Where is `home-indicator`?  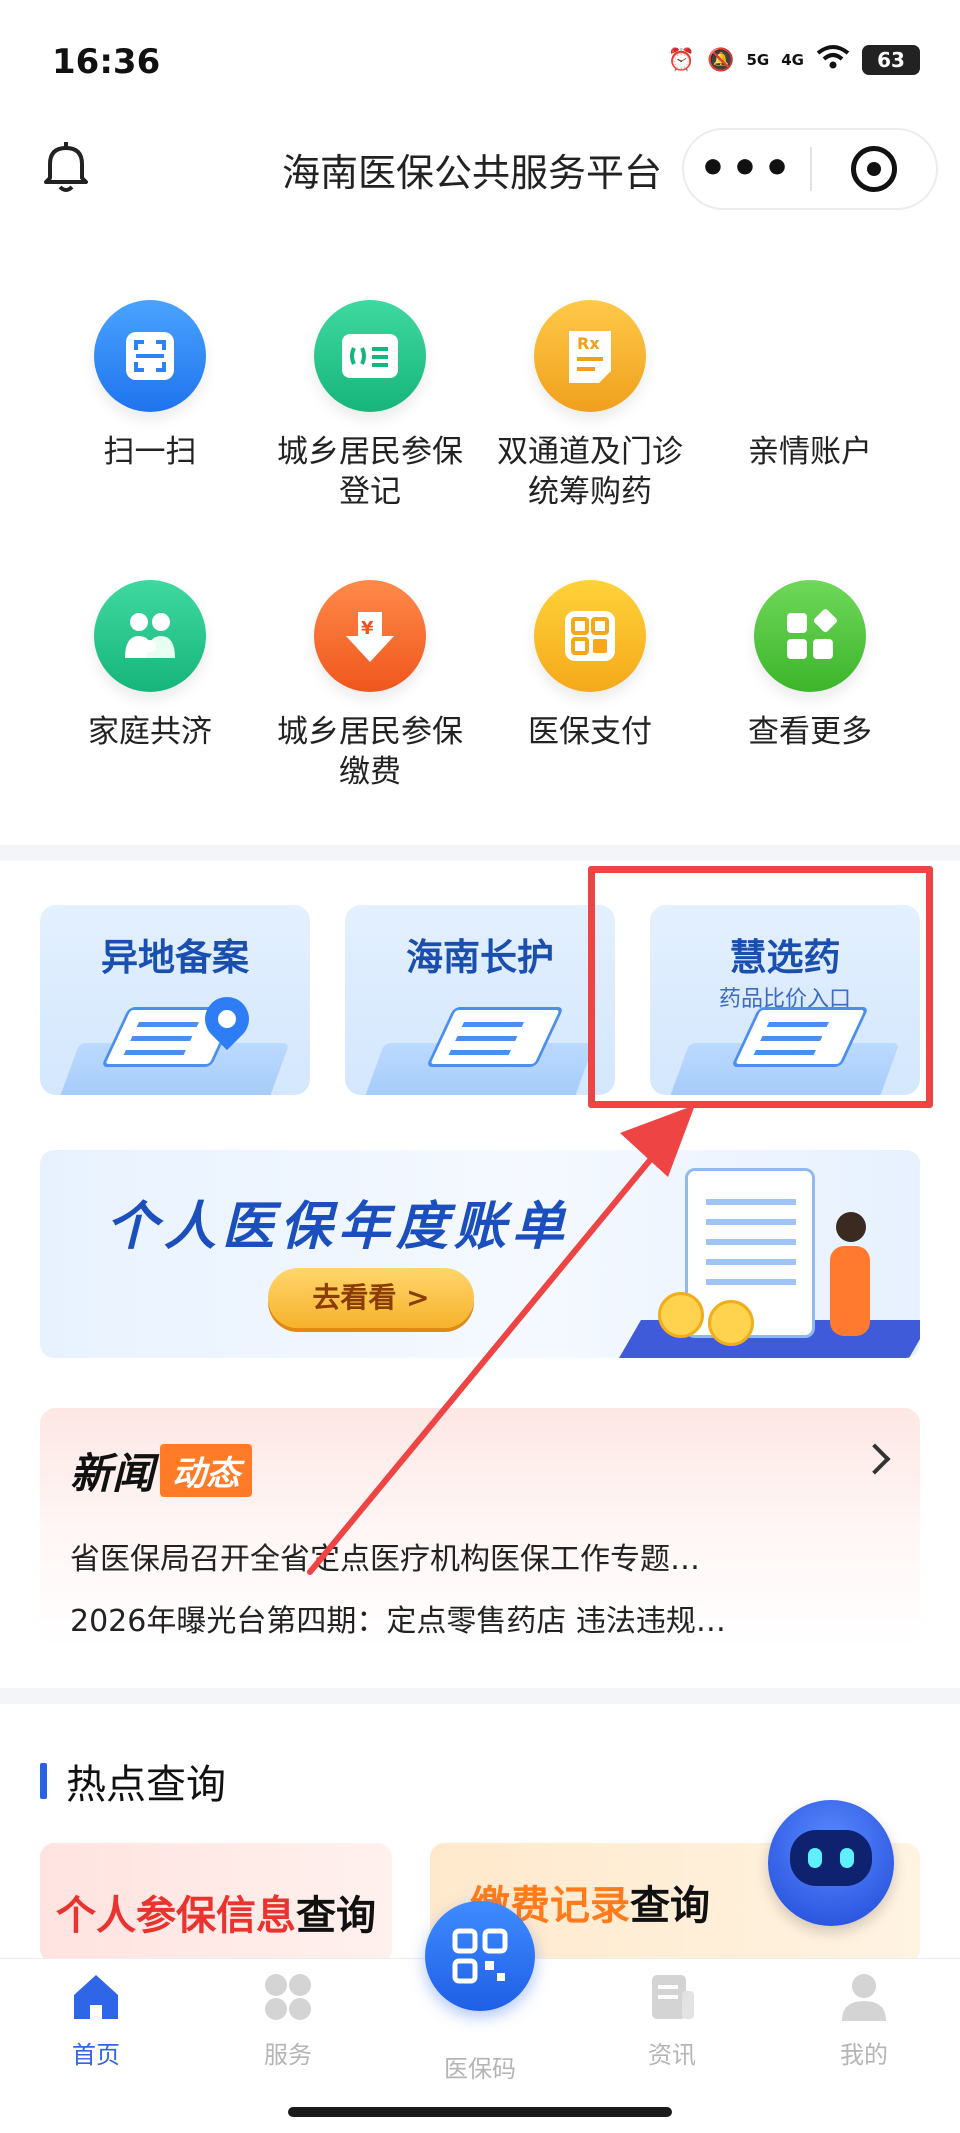
home-indicator is located at coordinates (480, 2112).